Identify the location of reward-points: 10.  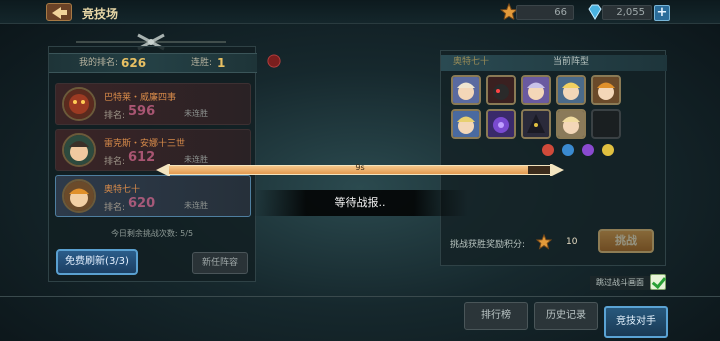
(572, 242).